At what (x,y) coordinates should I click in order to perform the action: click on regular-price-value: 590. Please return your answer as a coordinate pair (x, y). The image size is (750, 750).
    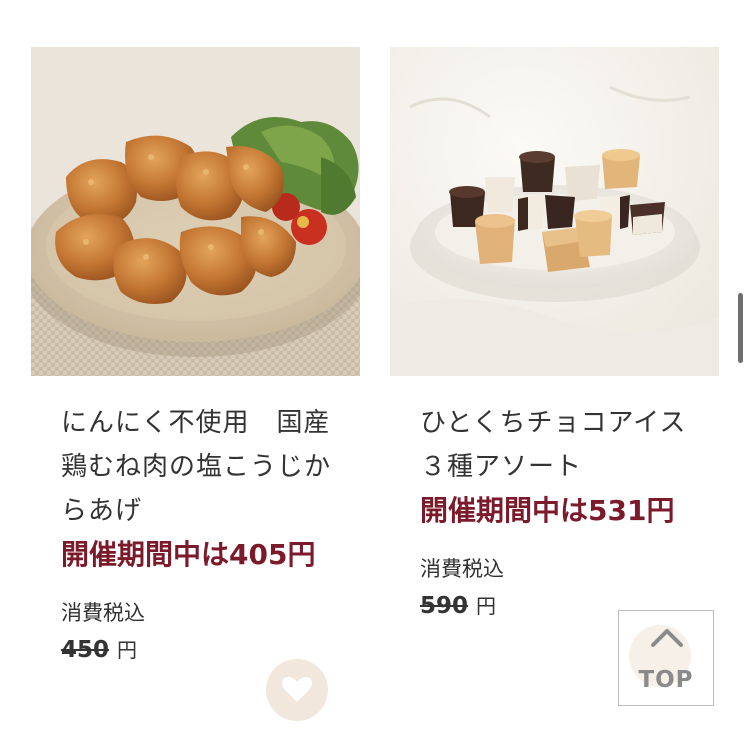
    Looking at the image, I should click on (444, 606).